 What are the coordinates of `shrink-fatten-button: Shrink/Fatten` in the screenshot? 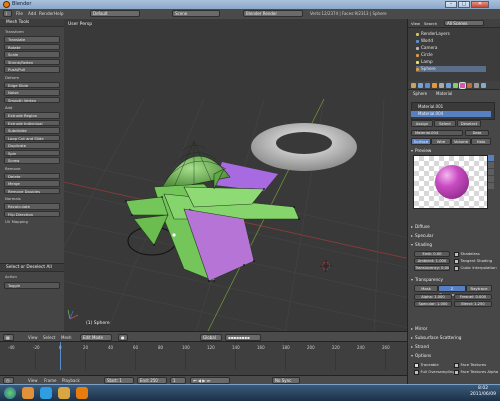 It's located at (32, 61).